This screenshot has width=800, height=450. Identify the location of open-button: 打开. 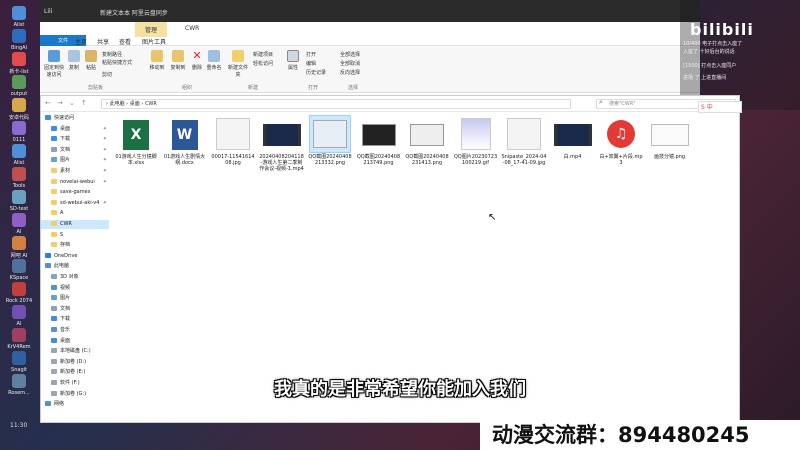
(311, 54).